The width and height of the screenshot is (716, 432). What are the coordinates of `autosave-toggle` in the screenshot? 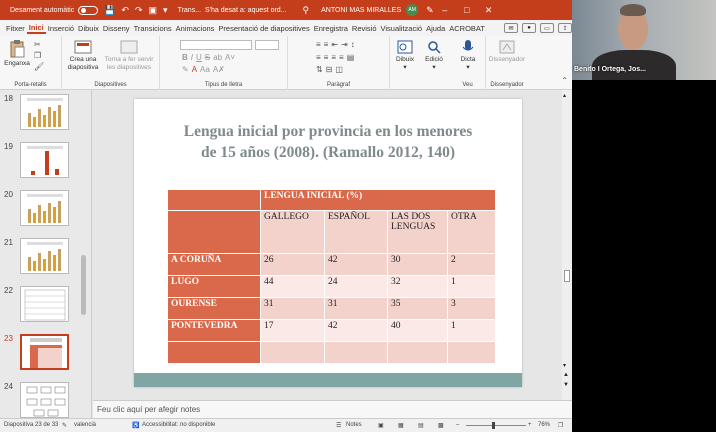 It's located at (88, 10).